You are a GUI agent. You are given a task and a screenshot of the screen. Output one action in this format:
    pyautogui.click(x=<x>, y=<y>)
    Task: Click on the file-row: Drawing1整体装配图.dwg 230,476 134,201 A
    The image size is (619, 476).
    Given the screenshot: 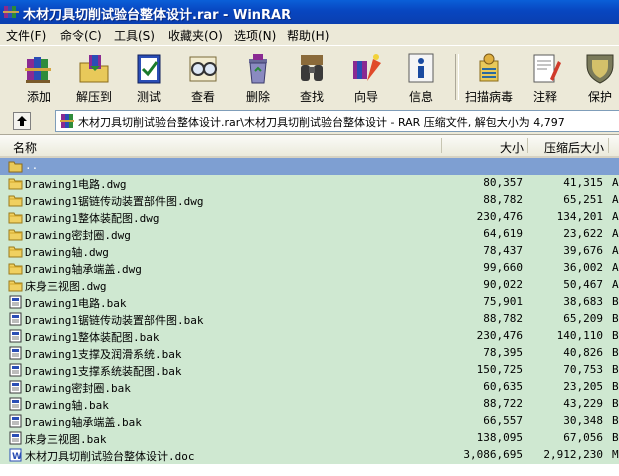 What is the action you would take?
    pyautogui.click(x=309, y=217)
    